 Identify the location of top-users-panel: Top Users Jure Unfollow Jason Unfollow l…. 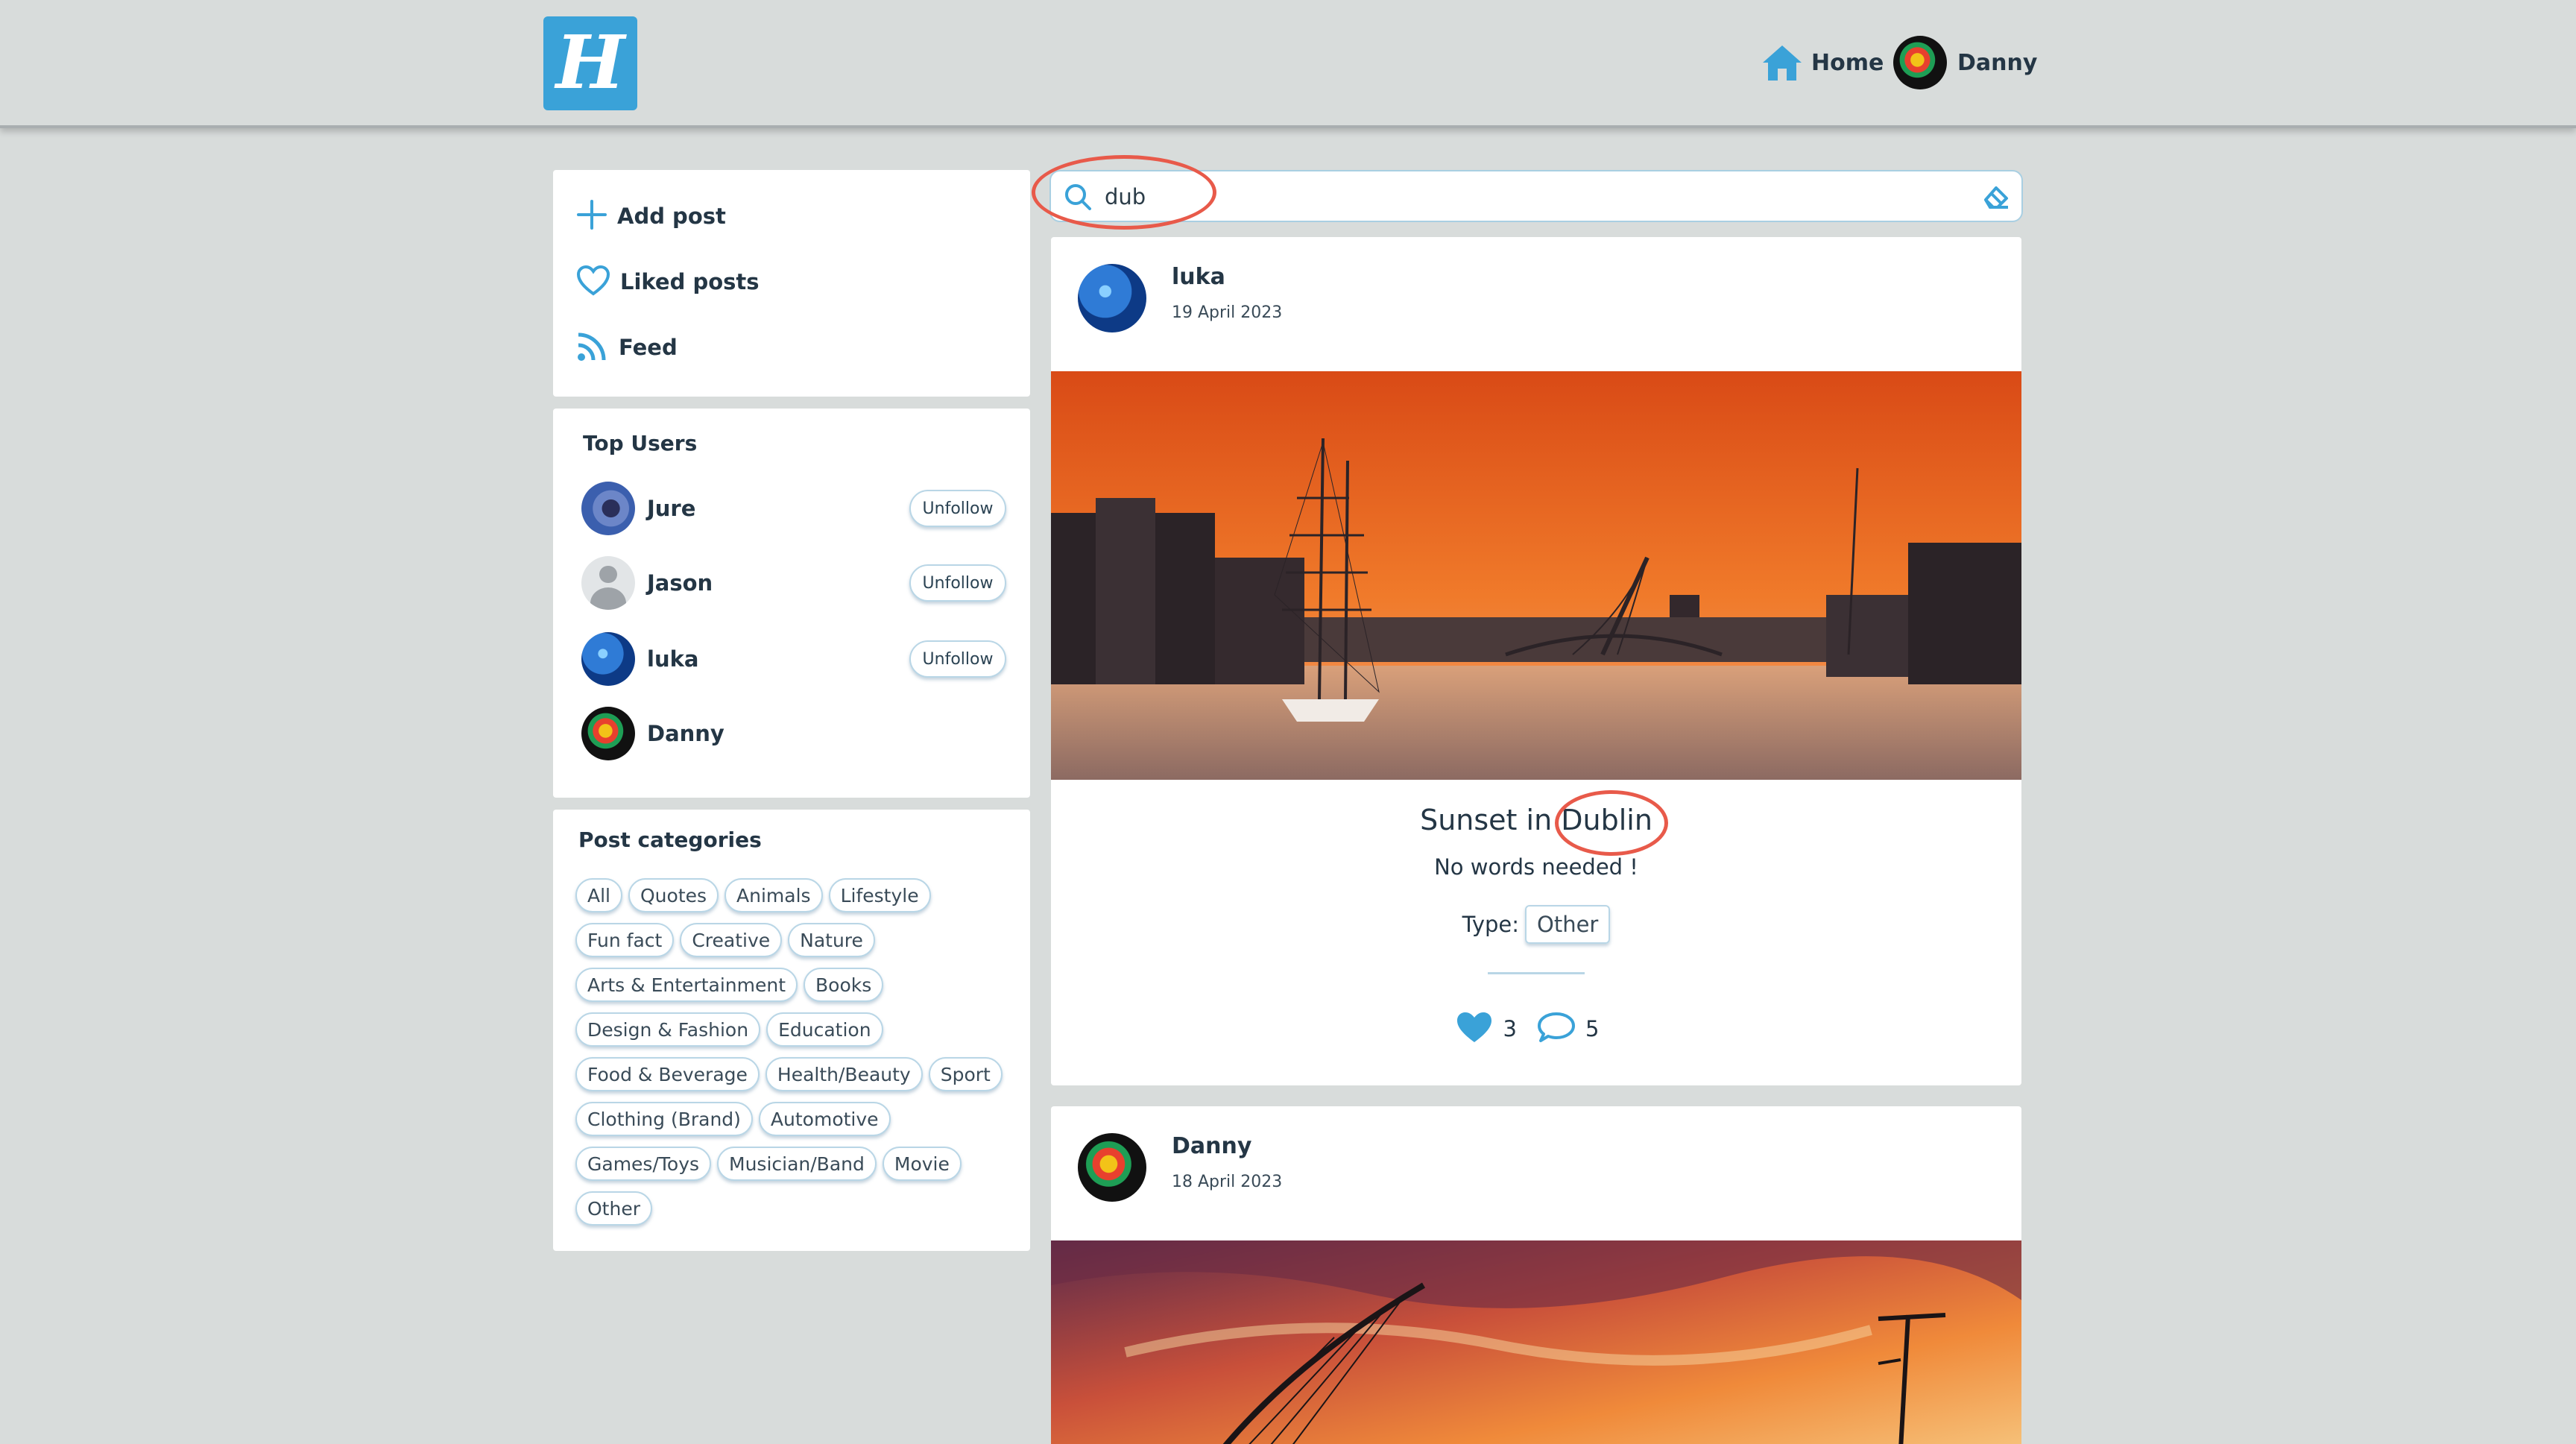
(791, 603).